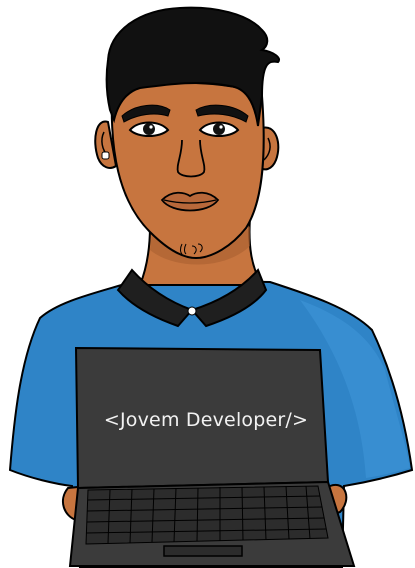 The height and width of the screenshot is (568, 415). Describe the element at coordinates (192, 311) in the screenshot. I see `collar-button-icon` at that location.